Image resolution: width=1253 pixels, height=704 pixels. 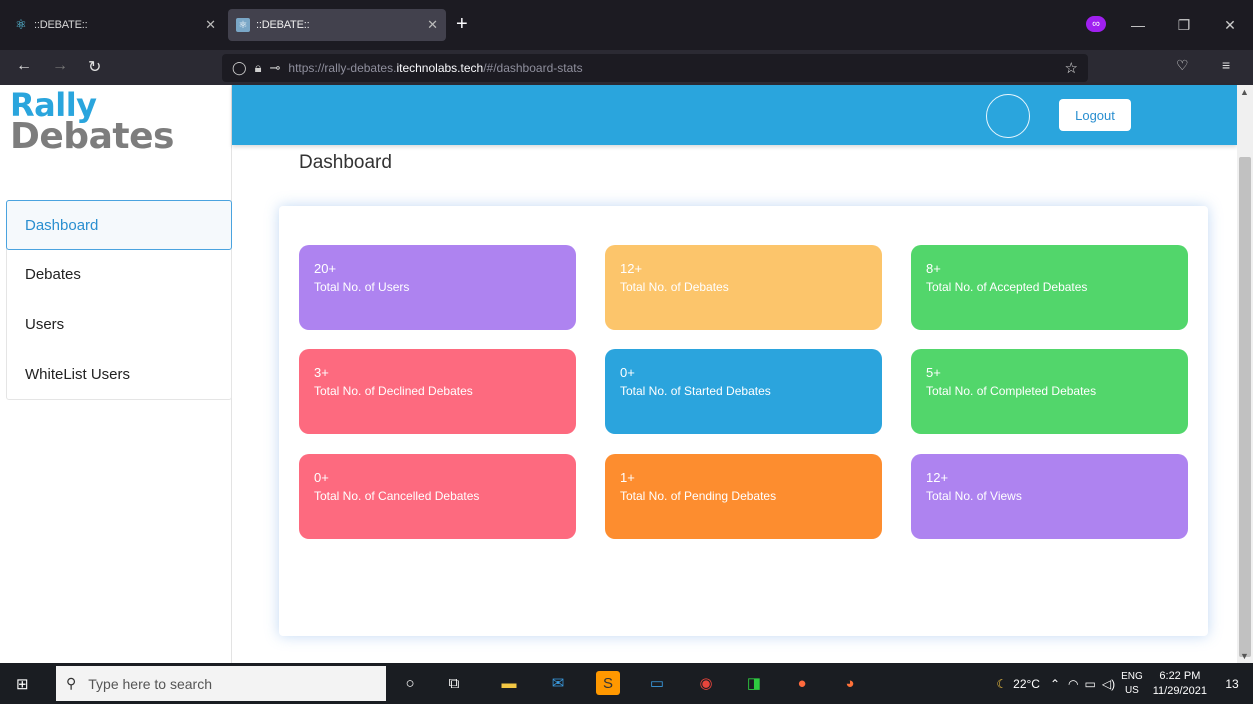 I want to click on restore-icon: ❐, so click(x=1184, y=25).